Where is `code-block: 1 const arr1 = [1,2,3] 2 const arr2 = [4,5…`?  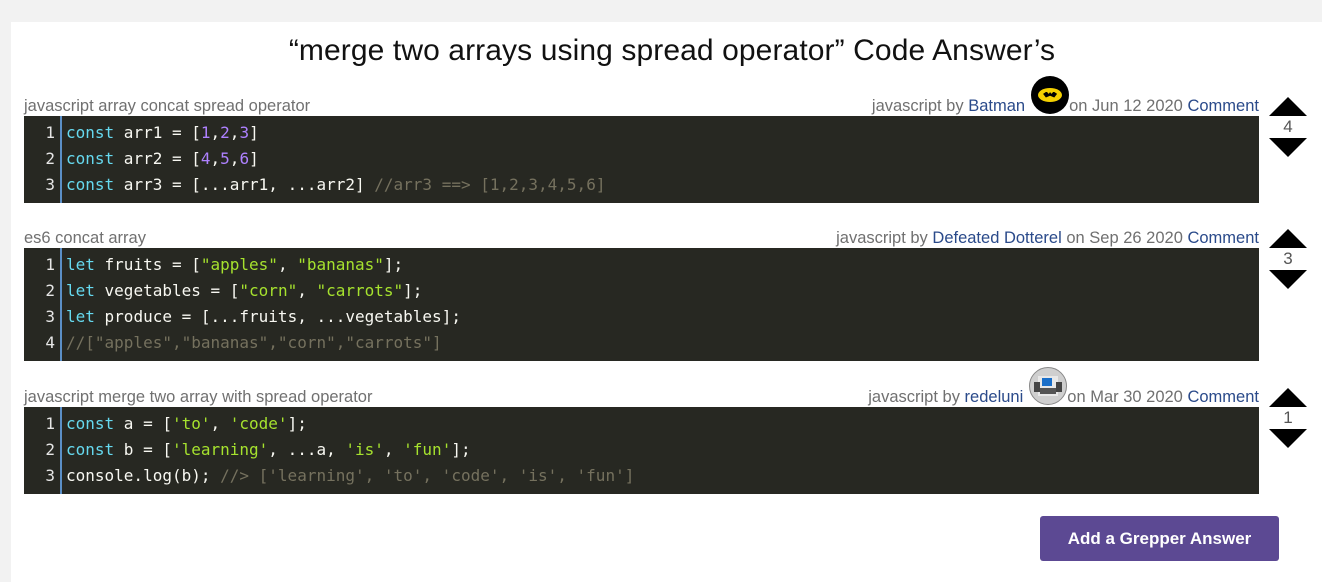 code-block: 1 const arr1 = [1,2,3] 2 const arr2 = [4,5… is located at coordinates (641, 159).